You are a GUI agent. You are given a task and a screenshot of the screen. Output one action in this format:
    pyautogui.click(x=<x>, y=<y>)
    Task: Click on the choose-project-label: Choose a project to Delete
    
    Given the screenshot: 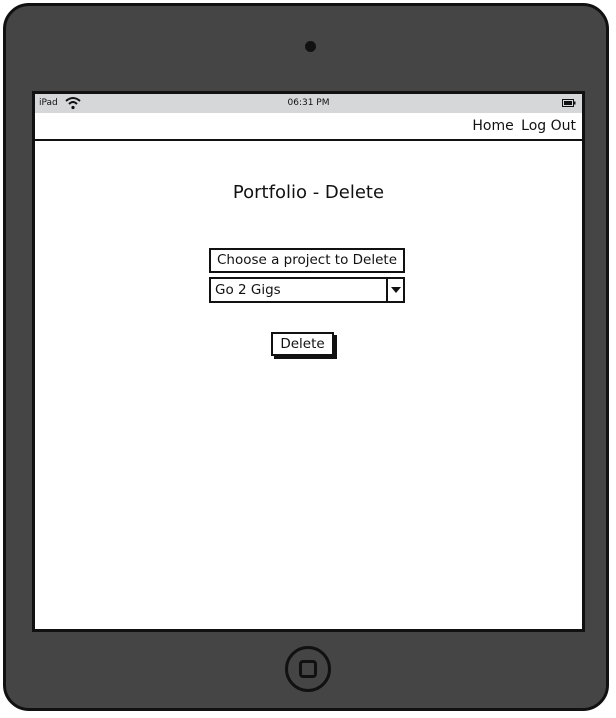 What is the action you would take?
    pyautogui.click(x=307, y=260)
    